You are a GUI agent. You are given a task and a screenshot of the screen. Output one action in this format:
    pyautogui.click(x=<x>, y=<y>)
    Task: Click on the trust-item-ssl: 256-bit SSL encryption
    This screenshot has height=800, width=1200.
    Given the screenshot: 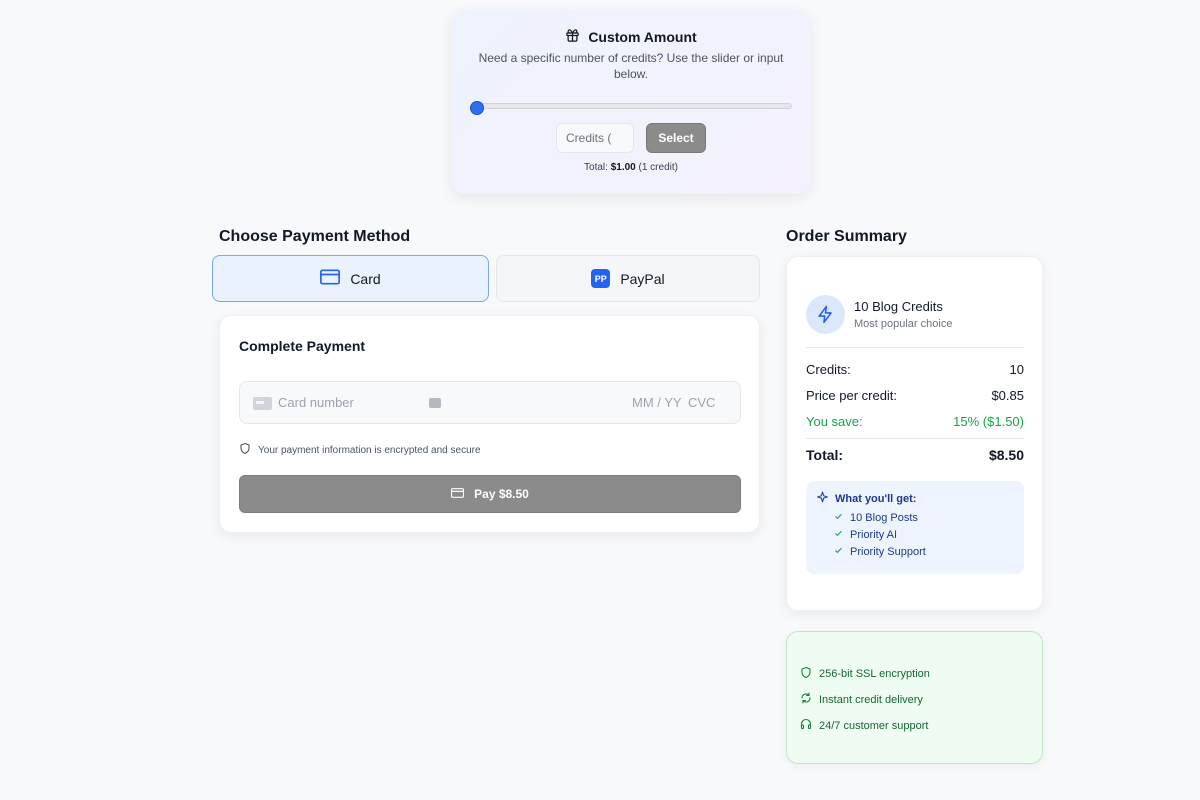 What is the action you would take?
    pyautogui.click(x=865, y=674)
    